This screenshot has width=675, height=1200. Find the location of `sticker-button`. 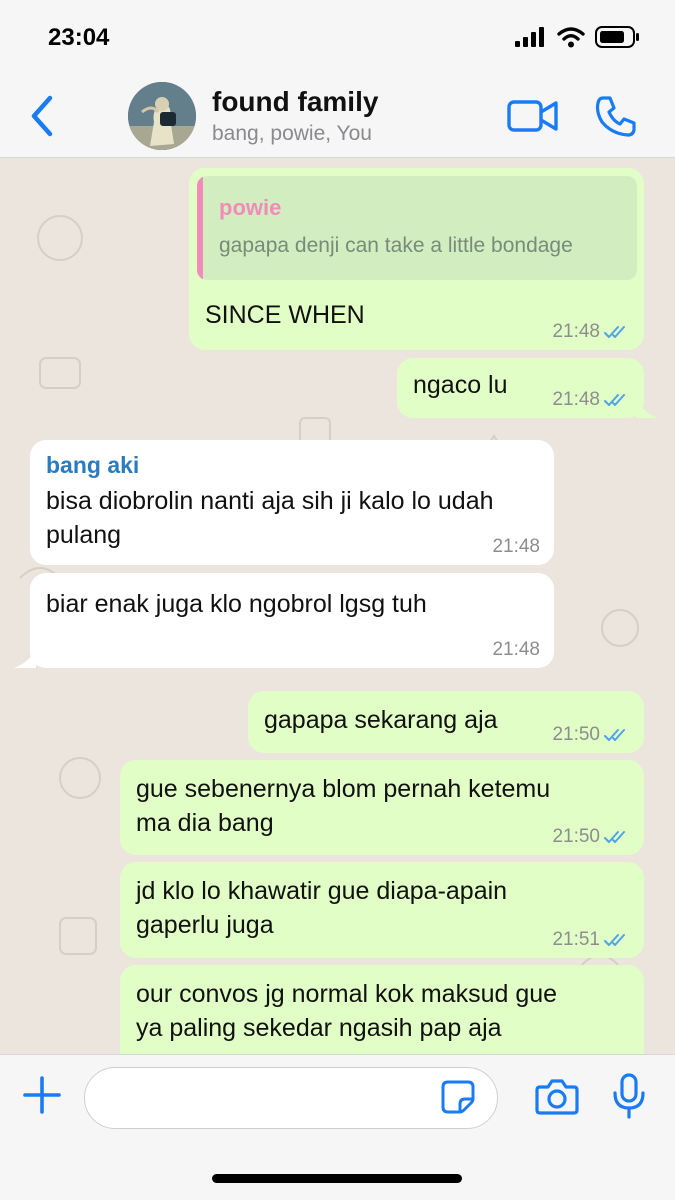

sticker-button is located at coordinates (458, 1097).